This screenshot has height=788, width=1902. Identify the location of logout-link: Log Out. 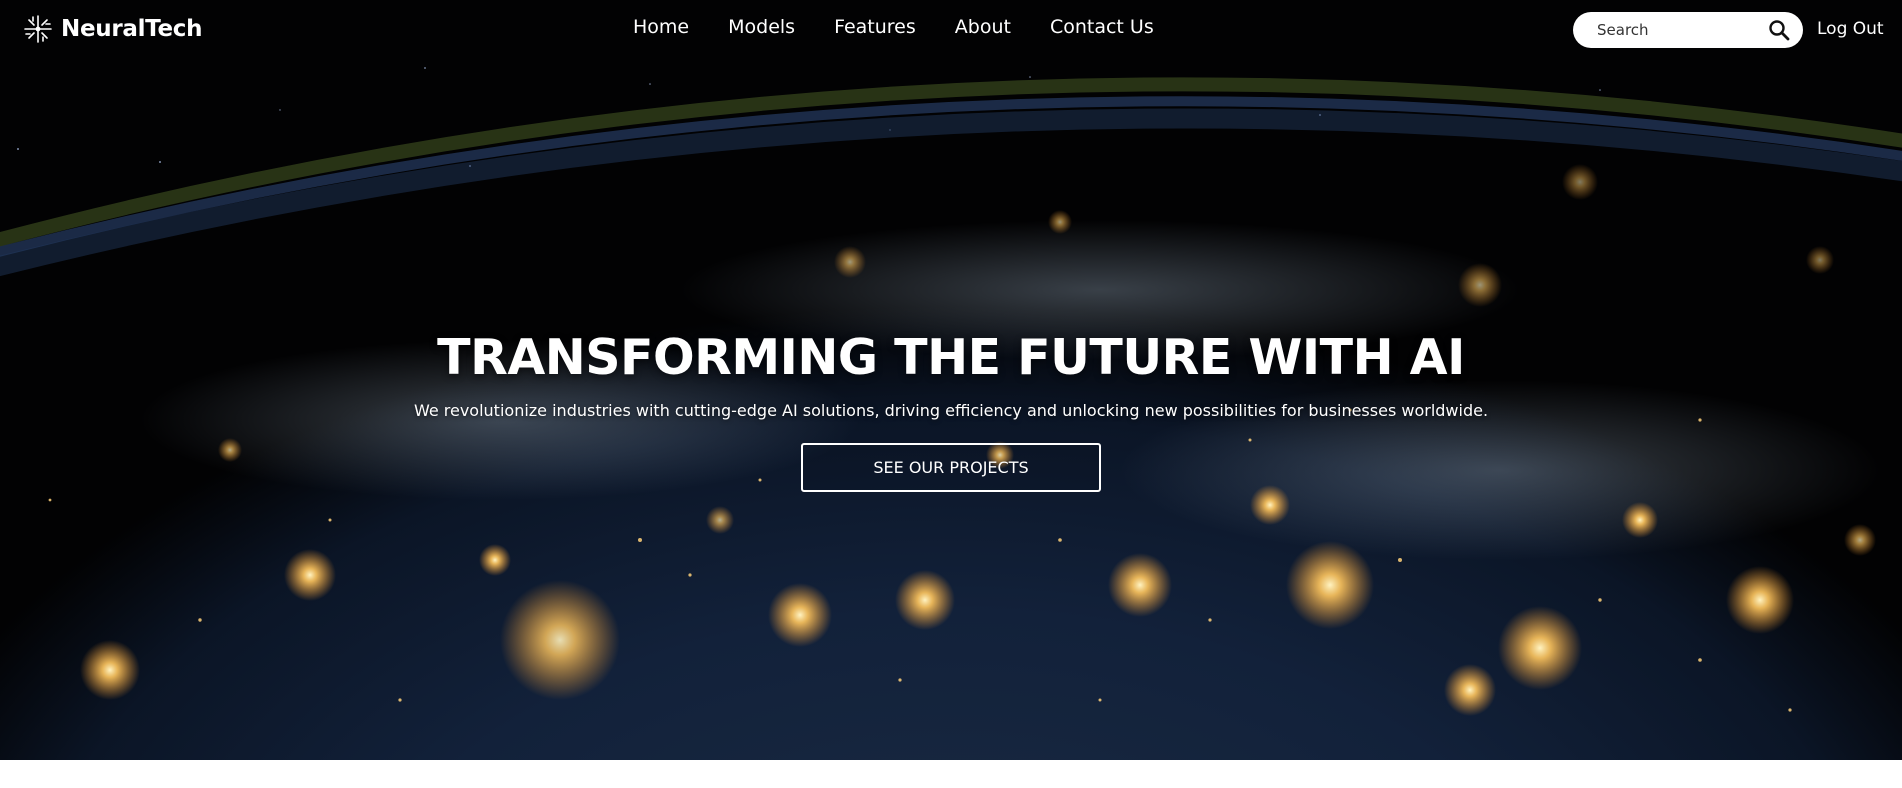
(1850, 29).